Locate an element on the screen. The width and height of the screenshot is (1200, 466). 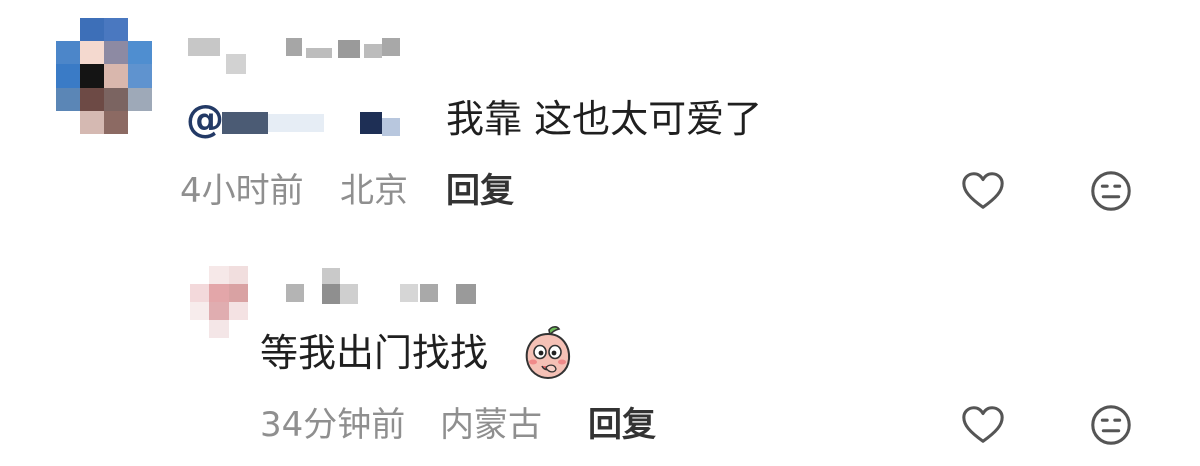
comment-text: 我靠 这也太可爱了 is located at coordinates (604, 119).